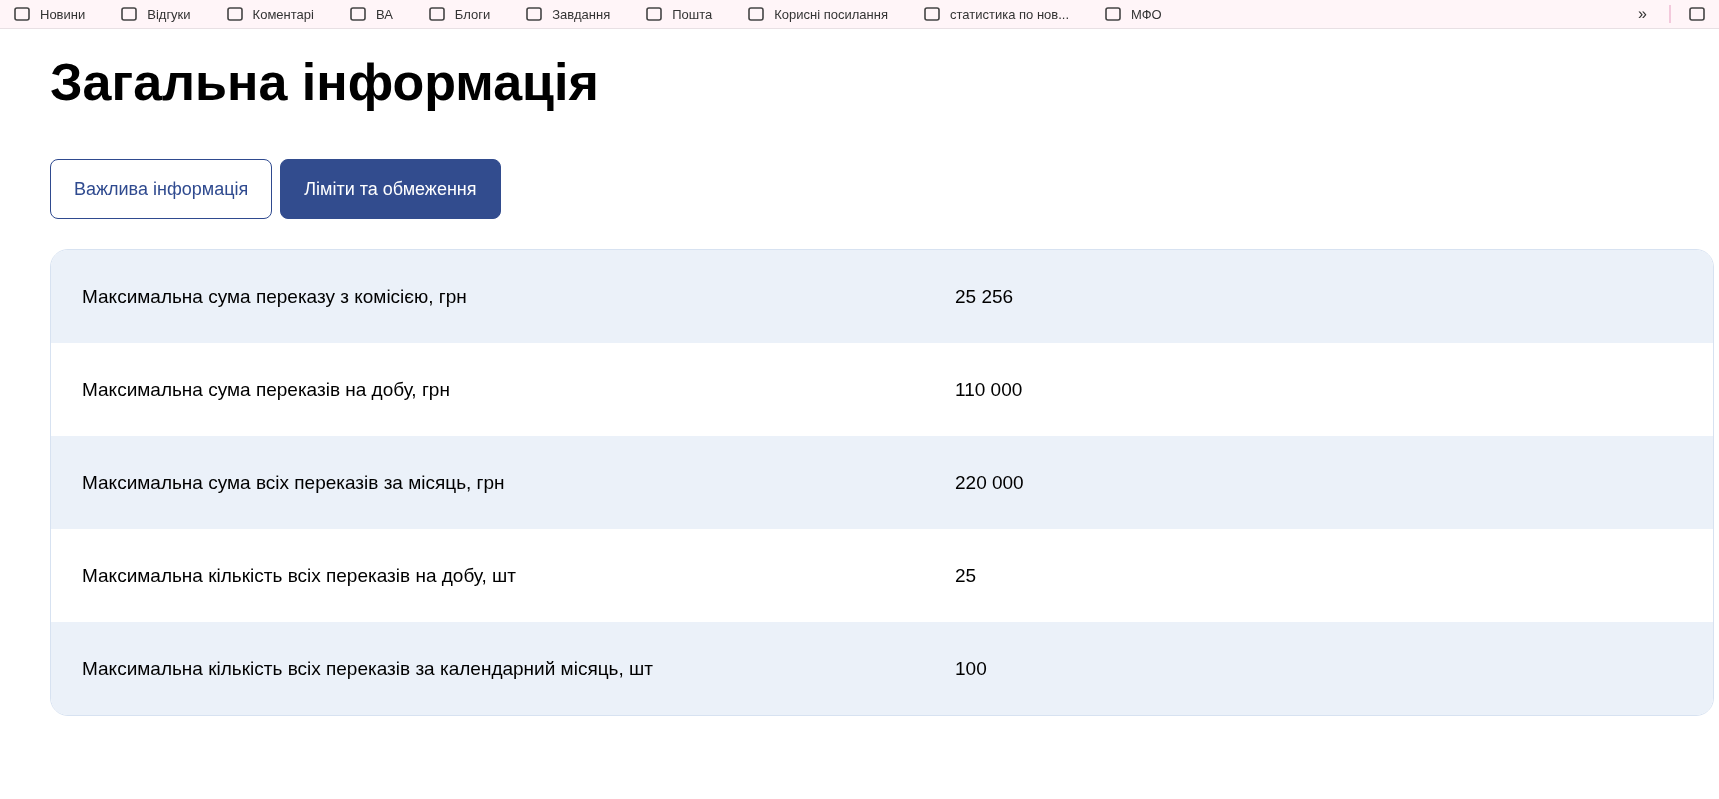  I want to click on limit-value: 25 256, so click(984, 296).